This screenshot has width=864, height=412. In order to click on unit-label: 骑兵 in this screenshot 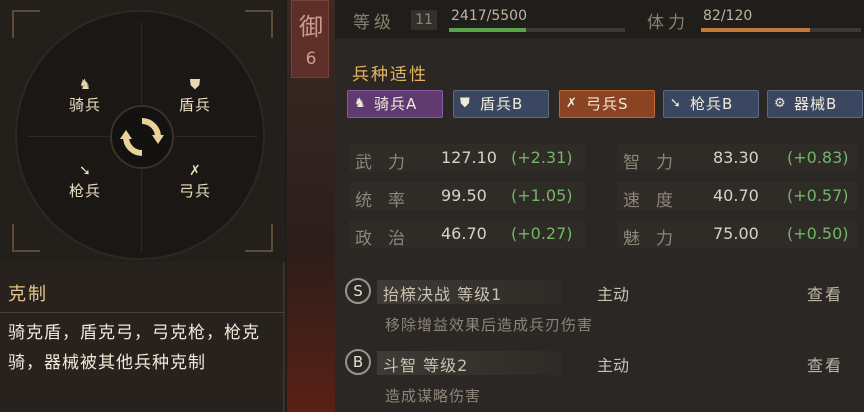, I will do `click(84, 105)`.